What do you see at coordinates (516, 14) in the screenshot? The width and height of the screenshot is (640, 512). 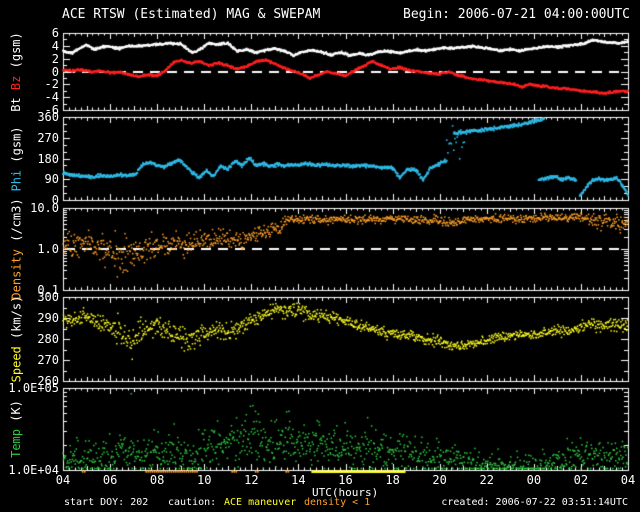 I see `begin-timestamp: Begin: 2006-07-21 04:00:00UTC` at bounding box center [516, 14].